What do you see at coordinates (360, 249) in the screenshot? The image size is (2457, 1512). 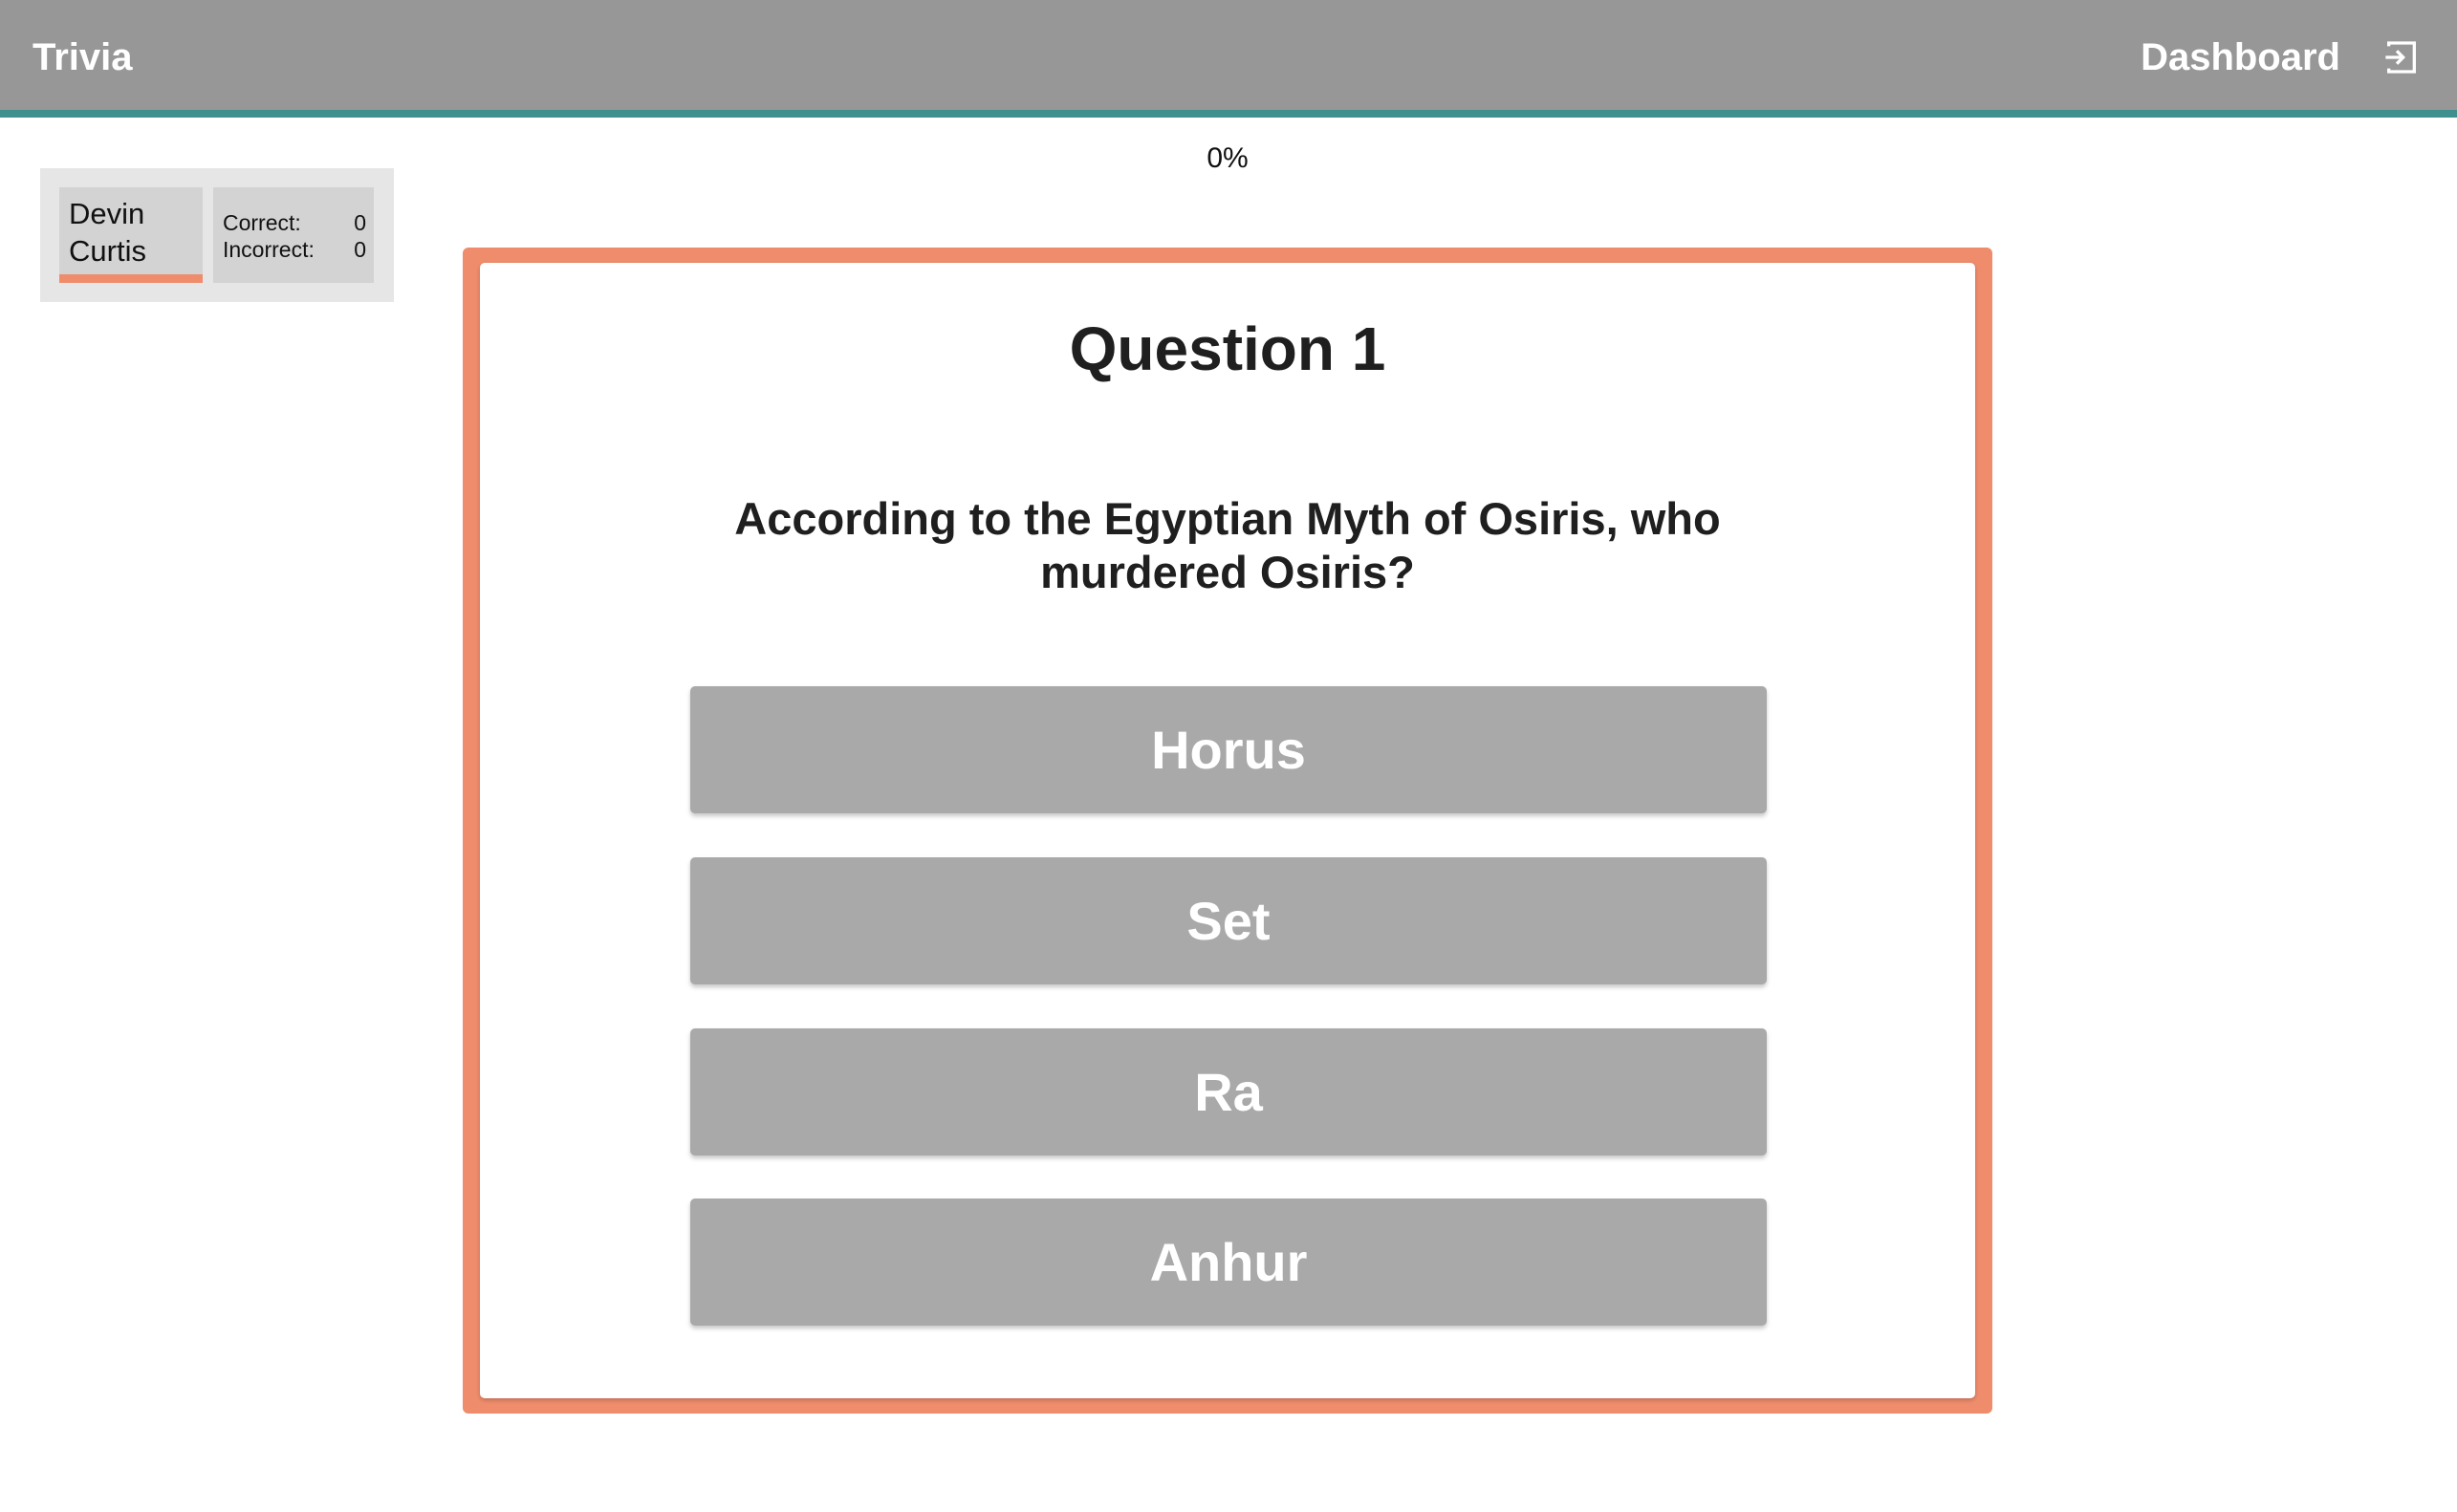 I see `incorrect-count: 0` at bounding box center [360, 249].